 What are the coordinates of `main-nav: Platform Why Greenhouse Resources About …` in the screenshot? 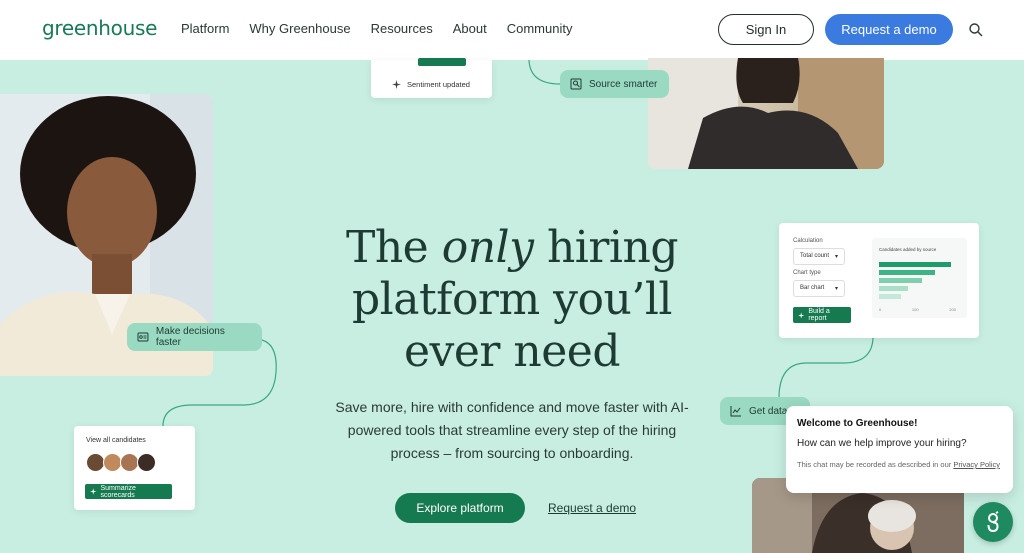 It's located at (376, 28).